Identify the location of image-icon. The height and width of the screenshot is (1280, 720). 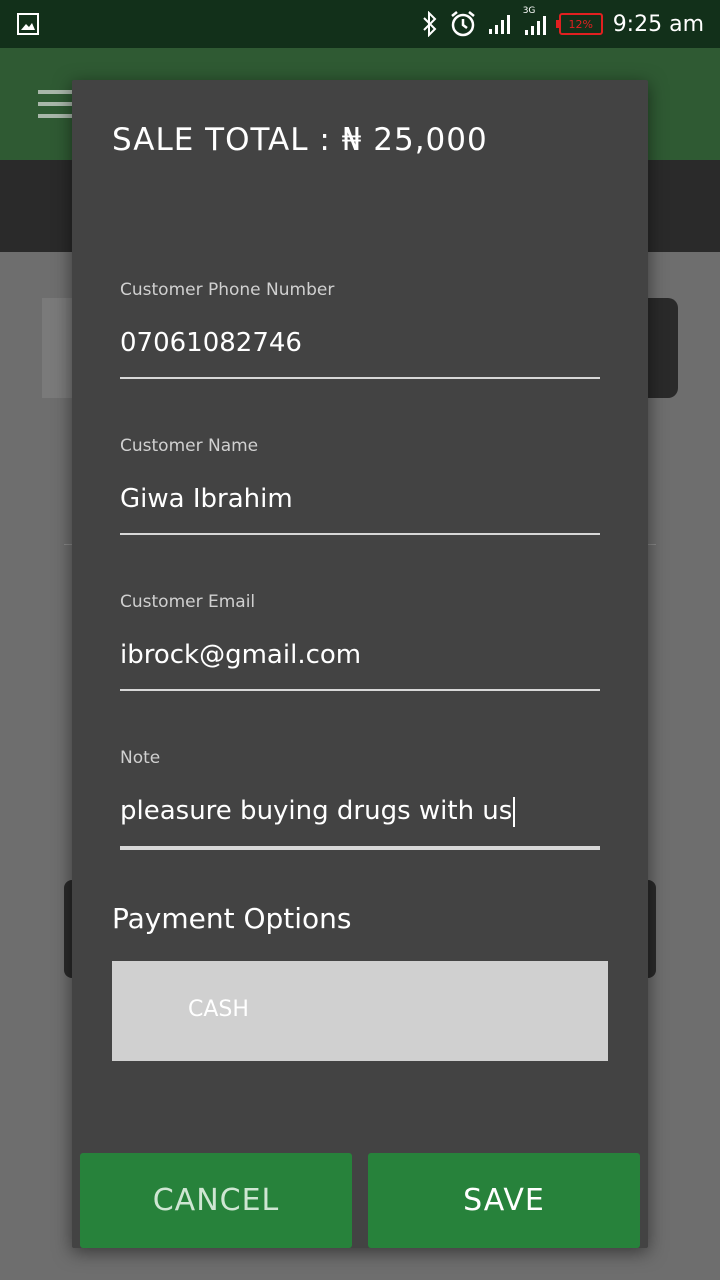
(28, 24).